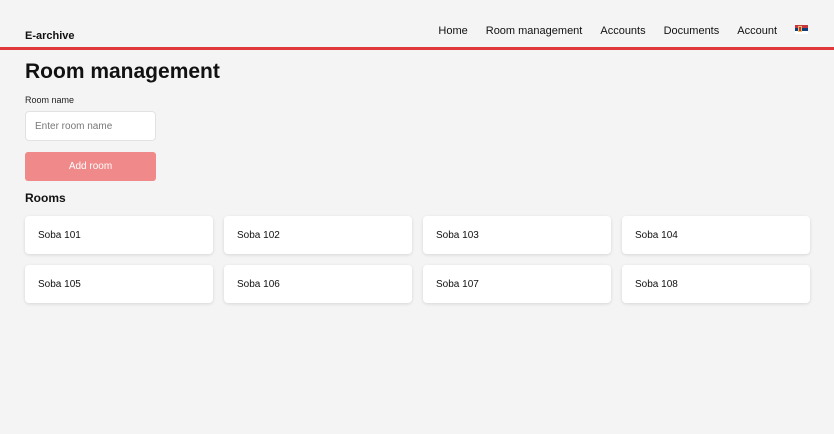  What do you see at coordinates (50, 36) in the screenshot?
I see `brand-logo-text: E-archive` at bounding box center [50, 36].